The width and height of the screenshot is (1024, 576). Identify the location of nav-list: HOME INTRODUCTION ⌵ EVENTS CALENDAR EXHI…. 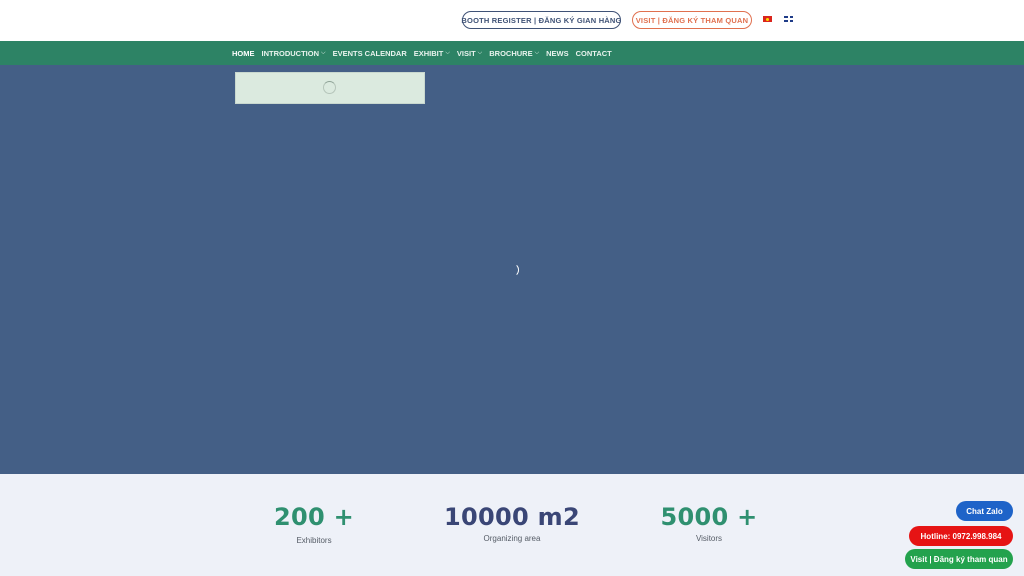
(425, 53).